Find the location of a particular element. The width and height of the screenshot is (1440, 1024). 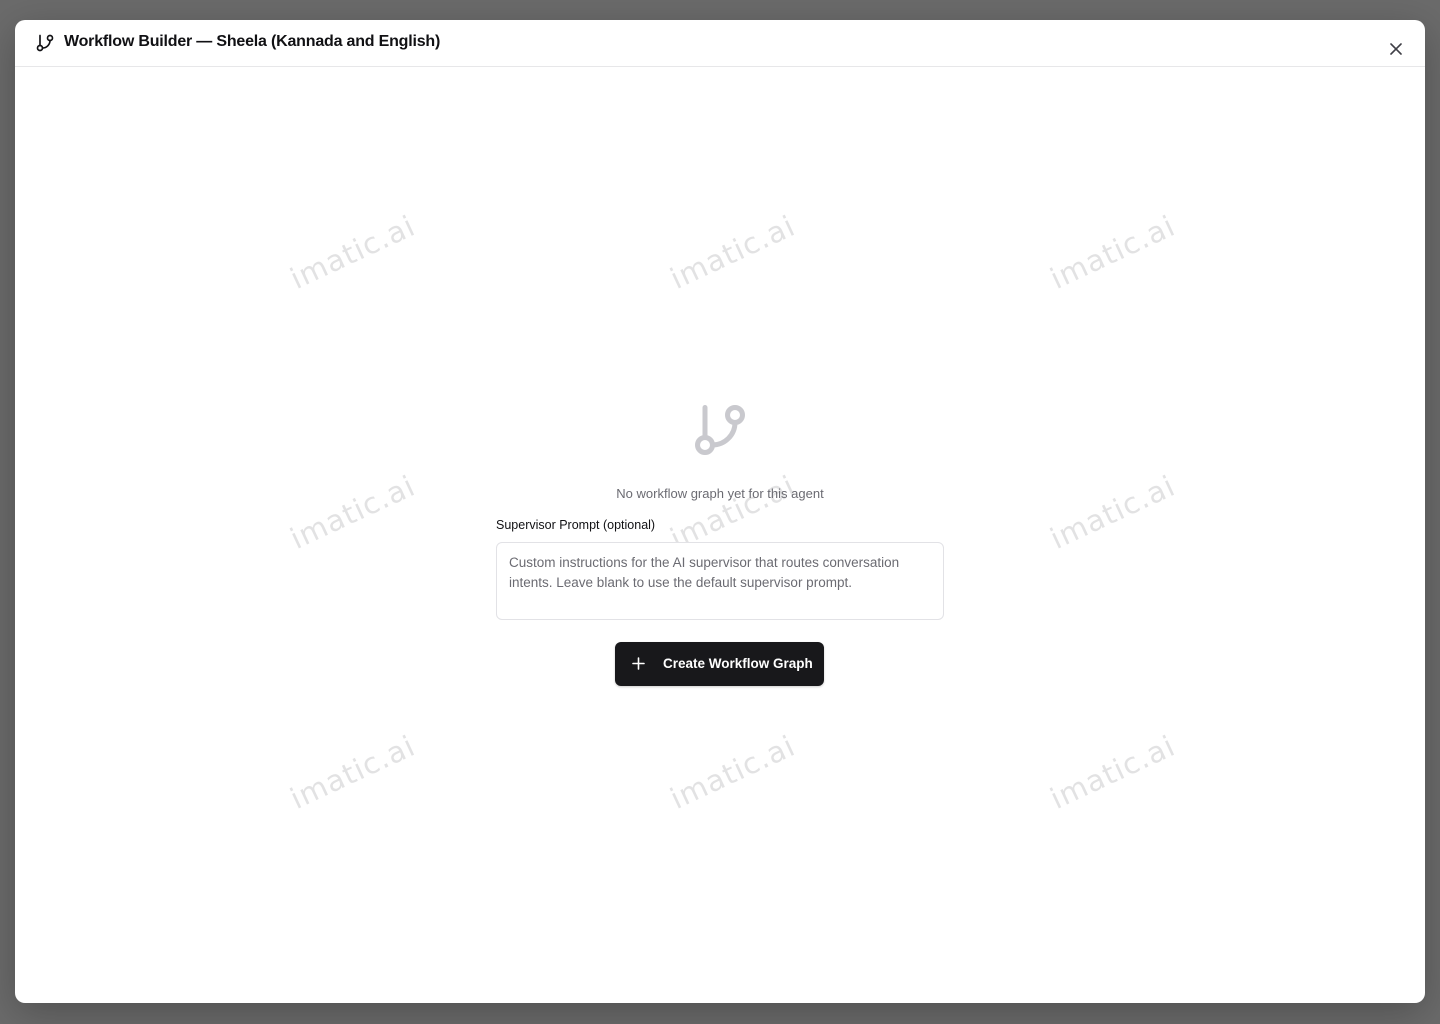

empty-state: No workflow graph yet for this agent is located at coordinates (720, 450).